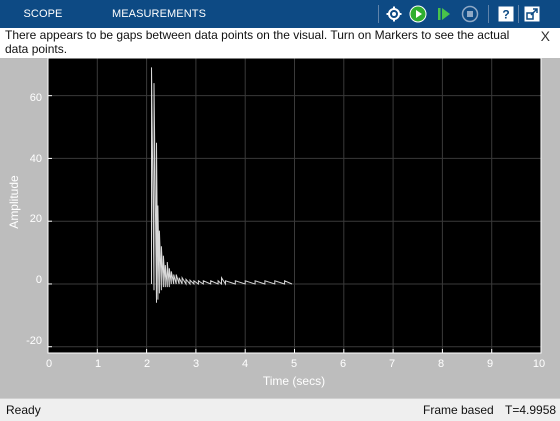  What do you see at coordinates (392, 364) in the screenshot?
I see `x-tick-label: 7` at bounding box center [392, 364].